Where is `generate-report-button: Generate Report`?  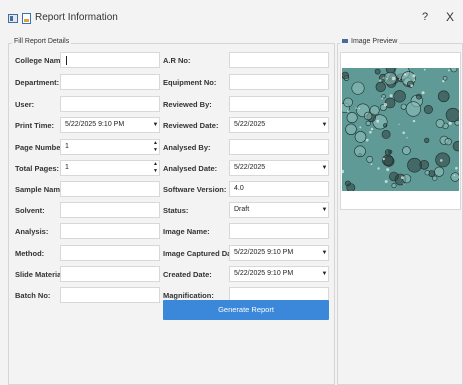 generate-report-button: Generate Report is located at coordinates (246, 310).